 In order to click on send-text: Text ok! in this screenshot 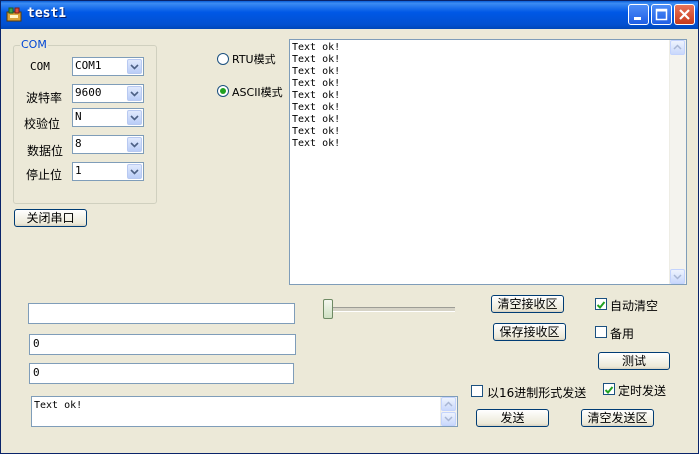, I will do `click(58, 405)`.